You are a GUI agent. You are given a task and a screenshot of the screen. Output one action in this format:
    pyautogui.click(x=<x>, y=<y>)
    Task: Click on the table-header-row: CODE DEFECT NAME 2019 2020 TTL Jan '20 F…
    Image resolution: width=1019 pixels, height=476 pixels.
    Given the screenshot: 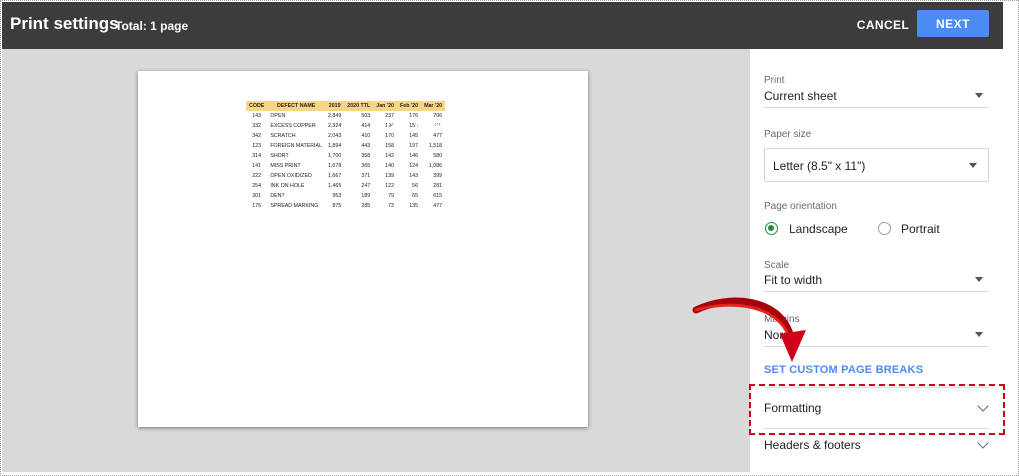 What is the action you would take?
    pyautogui.click(x=346, y=106)
    